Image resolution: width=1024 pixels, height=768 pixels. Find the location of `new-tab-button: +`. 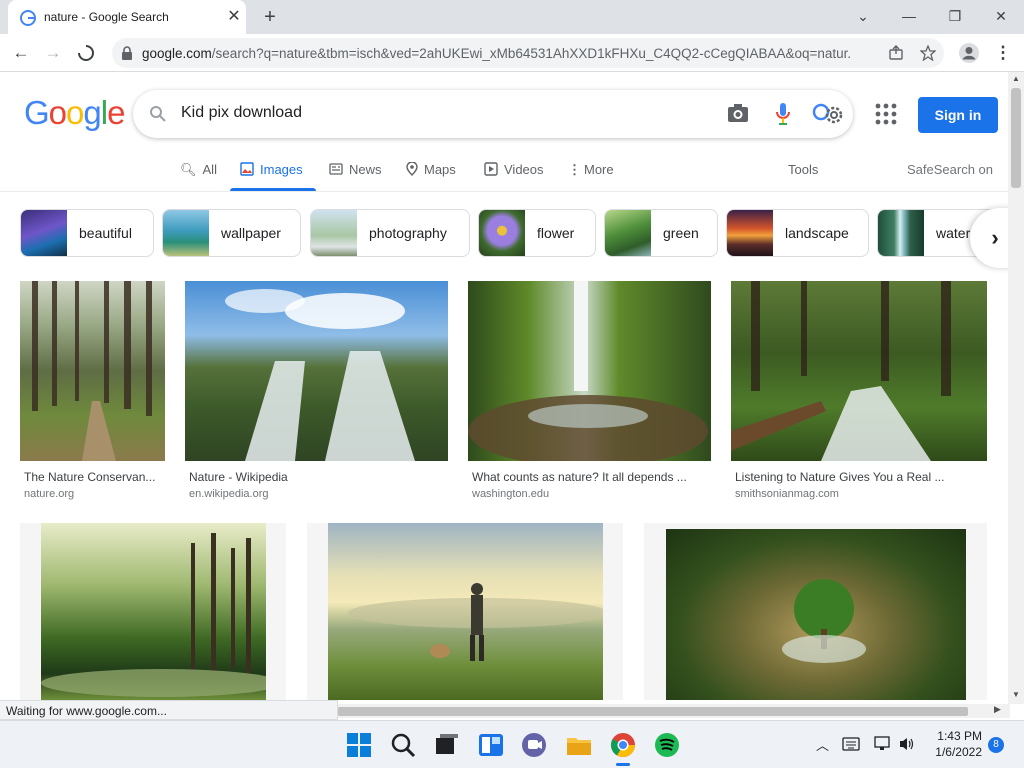

new-tab-button: + is located at coordinates (270, 17).